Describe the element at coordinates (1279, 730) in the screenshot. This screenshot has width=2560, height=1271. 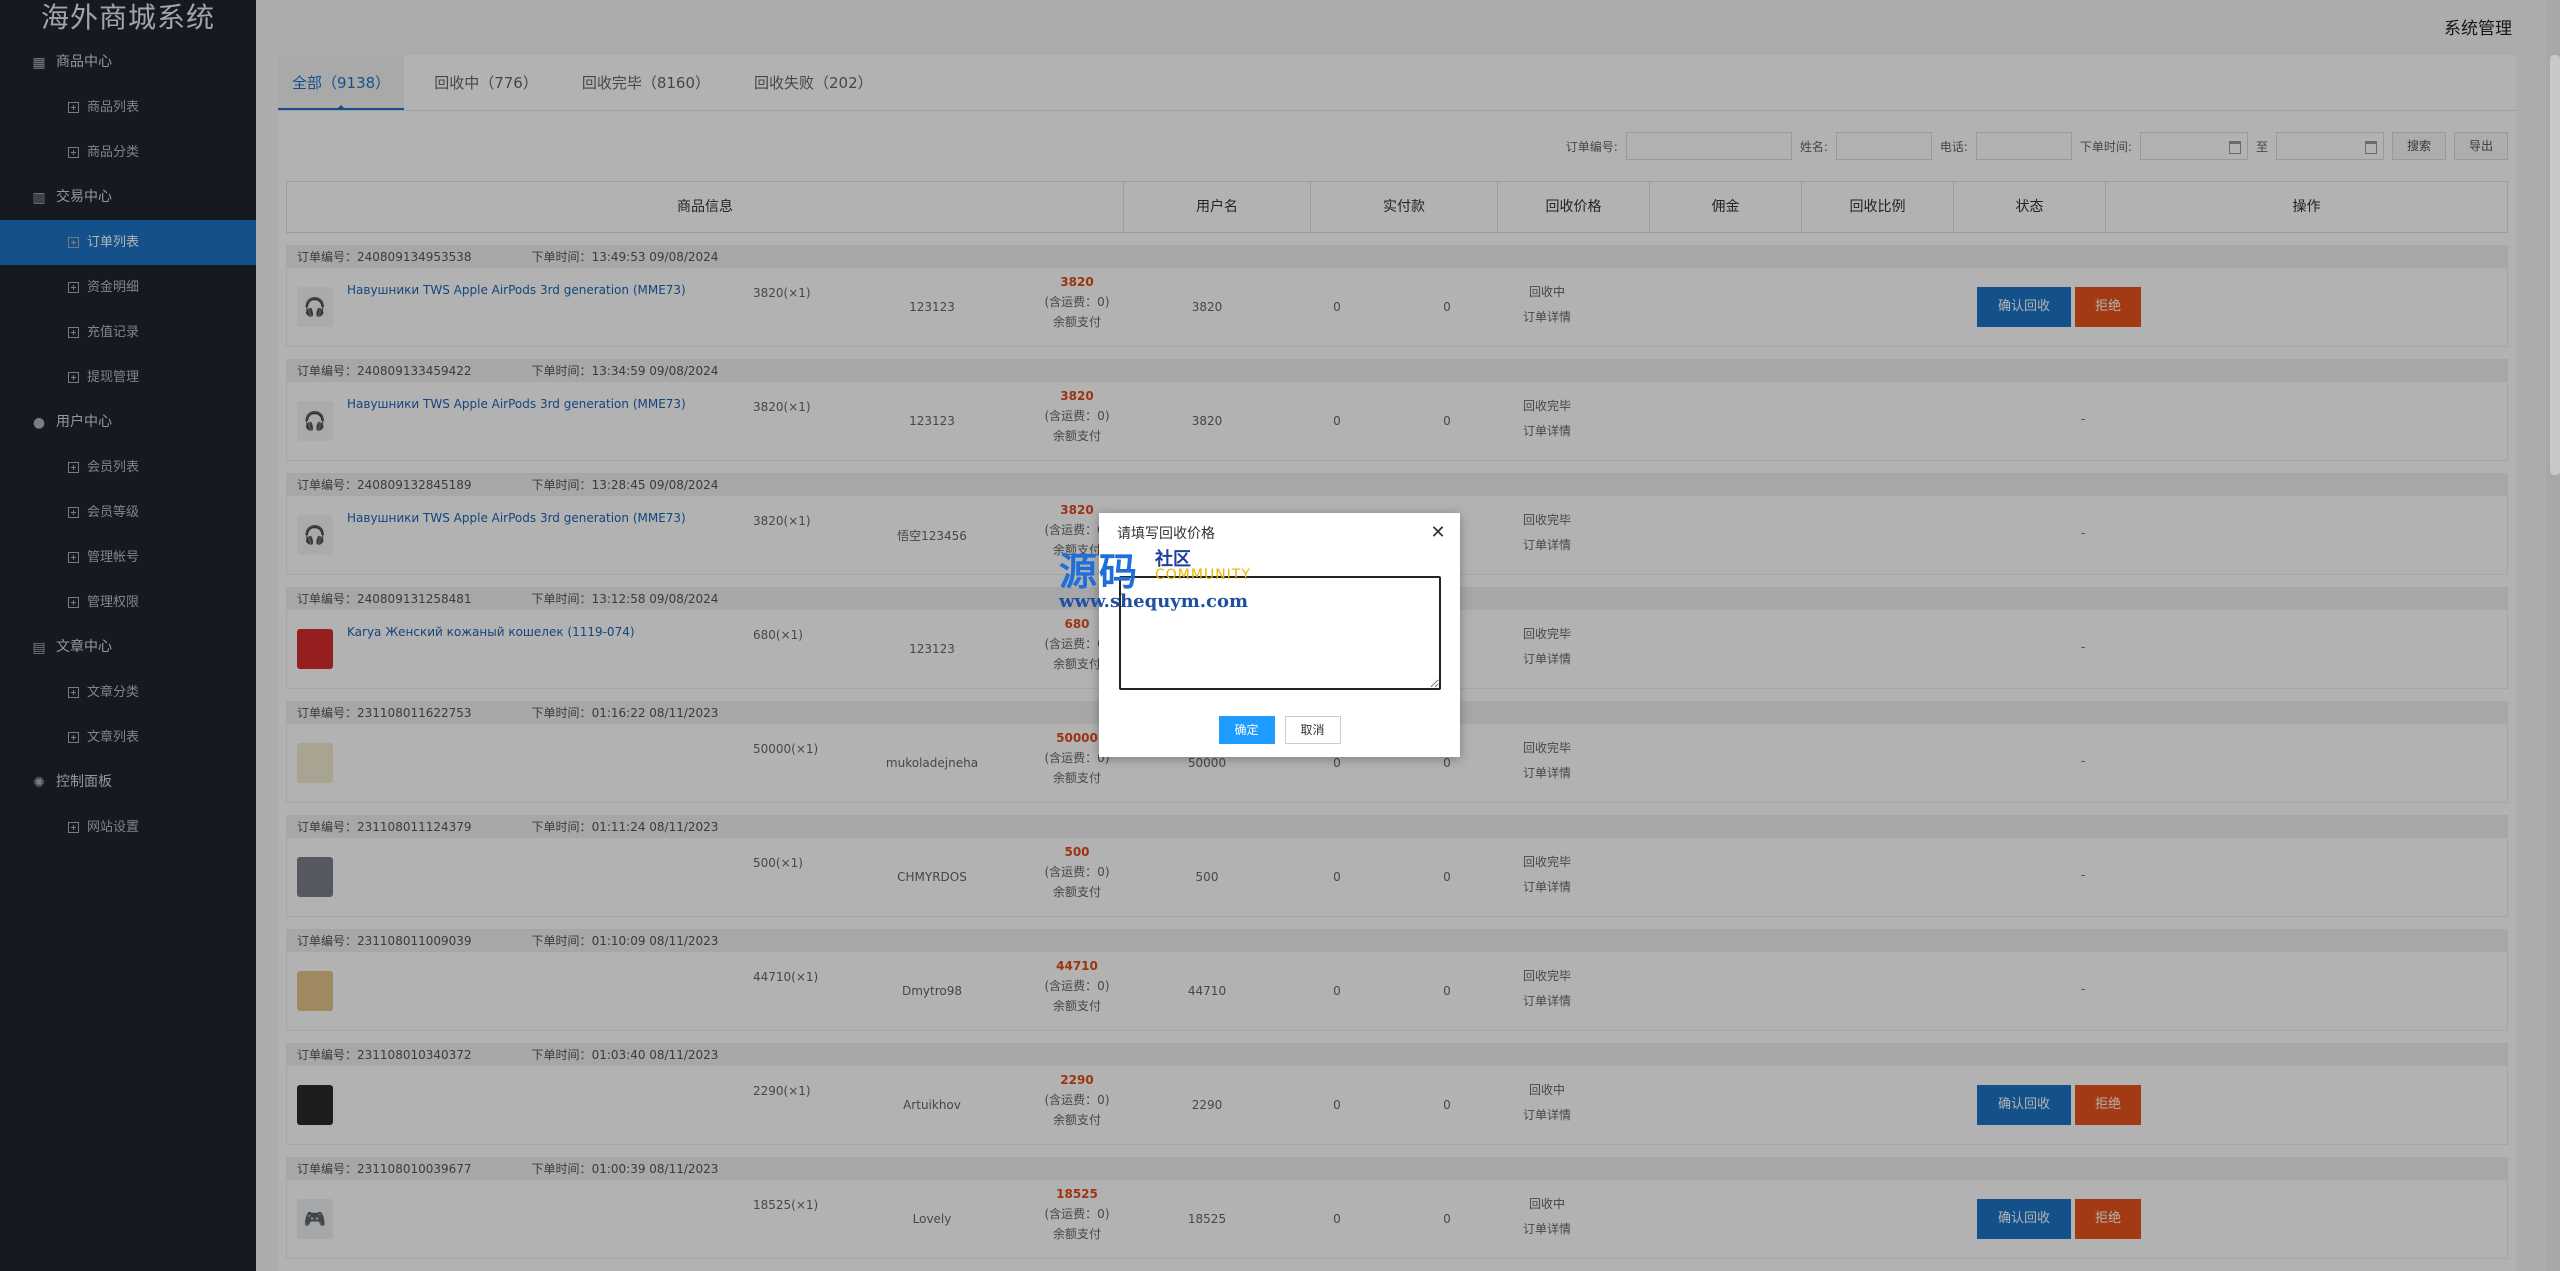
I see `dialog-buttons: 确定 取消` at that location.